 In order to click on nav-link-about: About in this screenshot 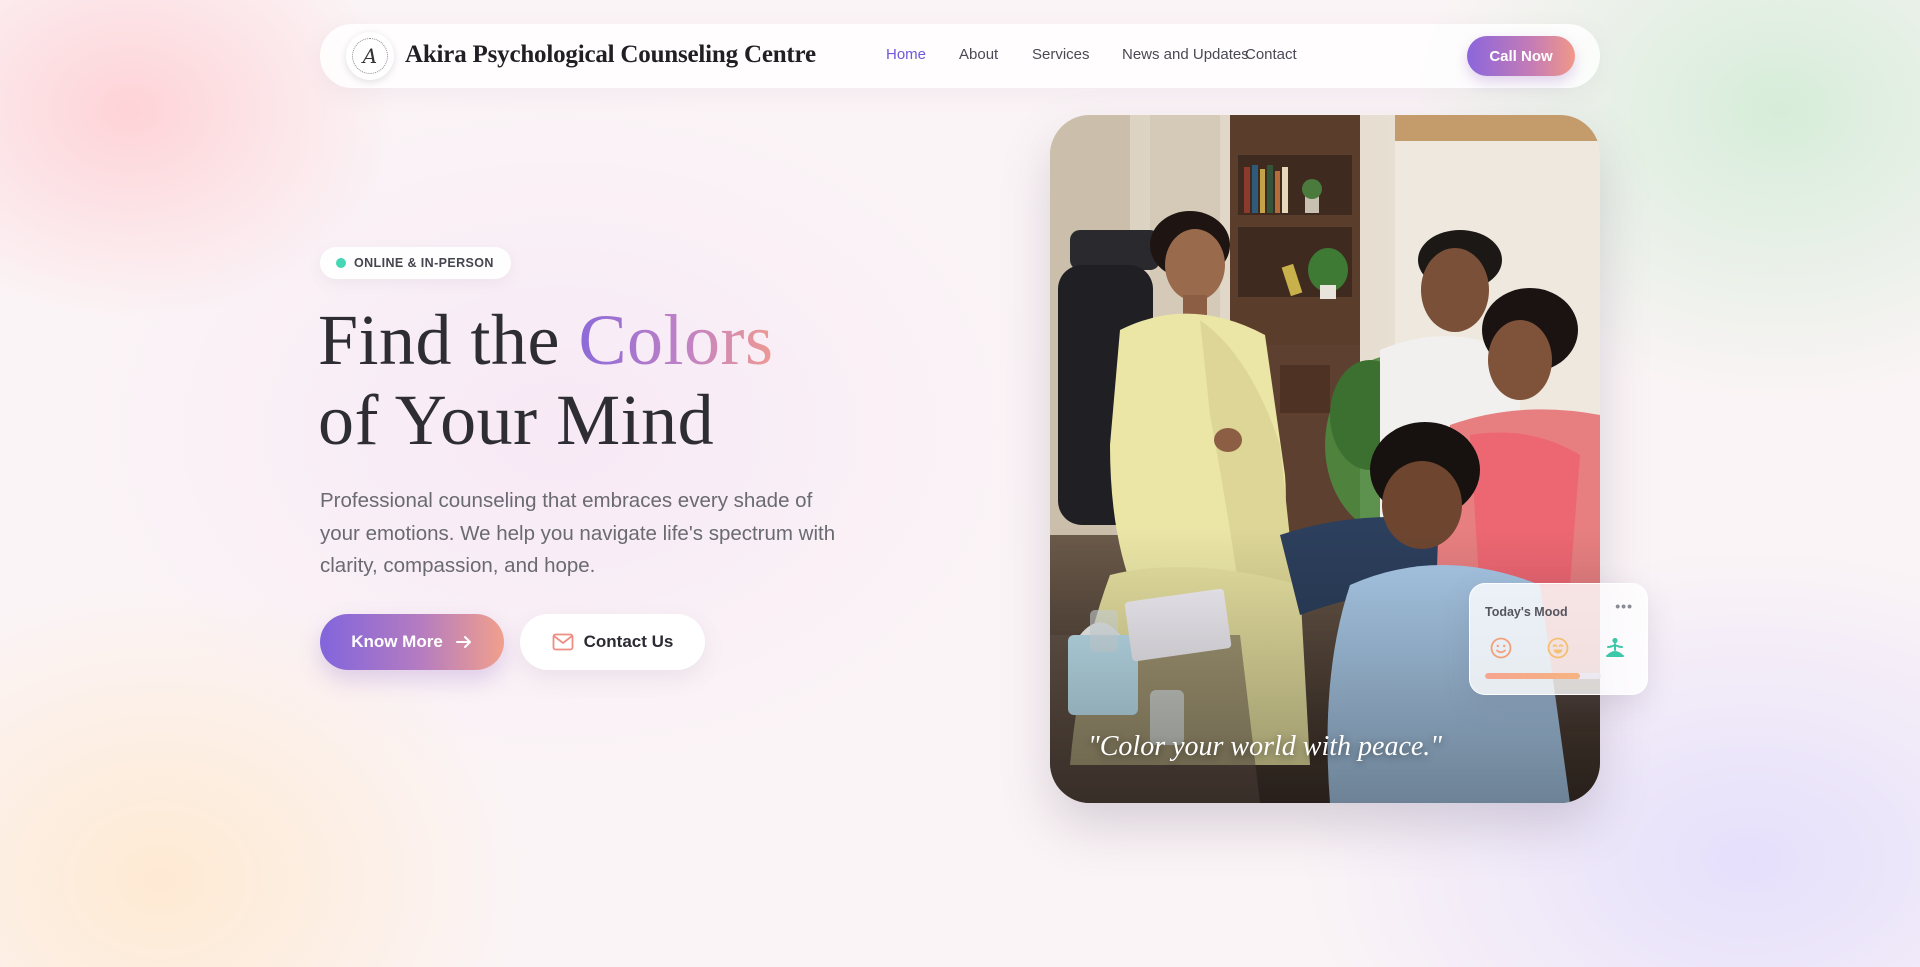, I will do `click(978, 54)`.